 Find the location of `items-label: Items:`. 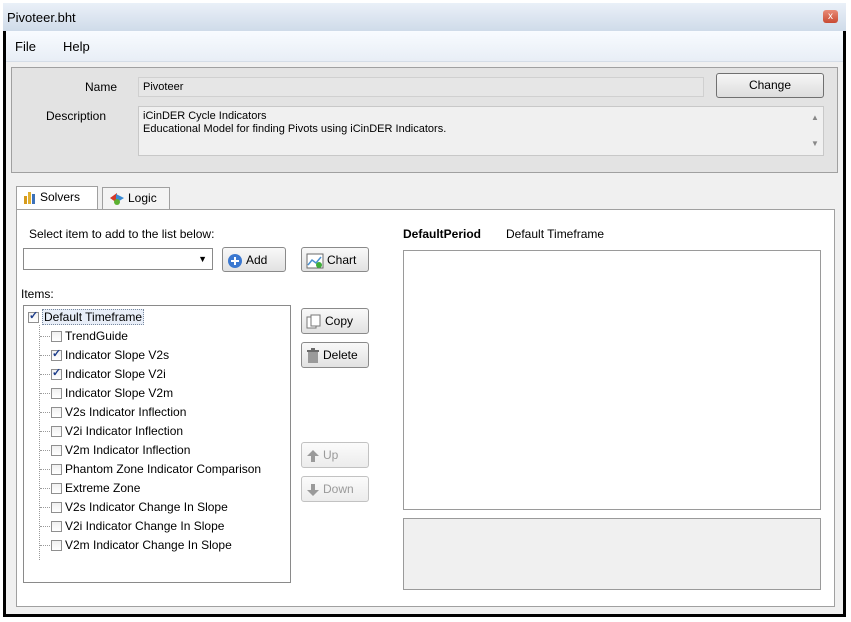

items-label: Items: is located at coordinates (37, 294).